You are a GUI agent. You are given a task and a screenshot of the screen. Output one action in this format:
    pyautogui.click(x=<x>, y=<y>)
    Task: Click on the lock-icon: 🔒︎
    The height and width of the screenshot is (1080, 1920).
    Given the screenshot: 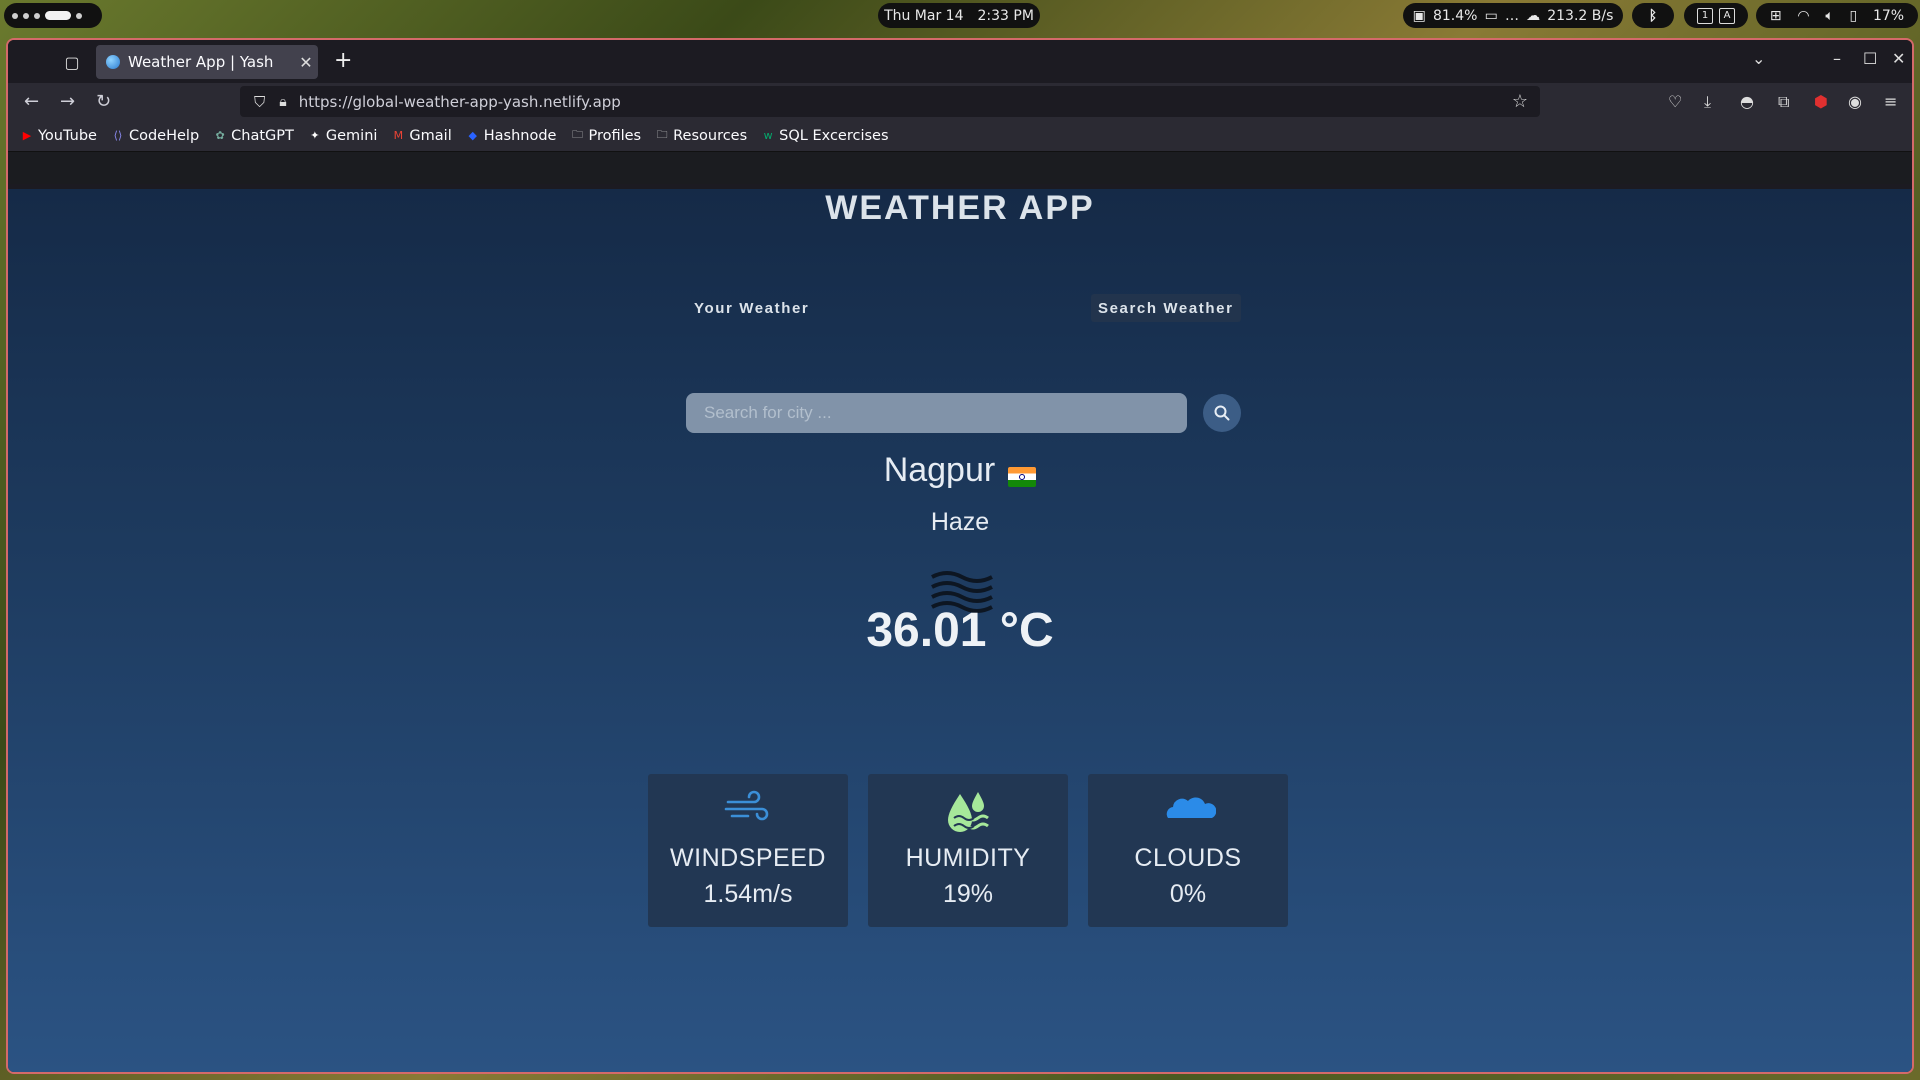 What is the action you would take?
    pyautogui.click(x=282, y=102)
    